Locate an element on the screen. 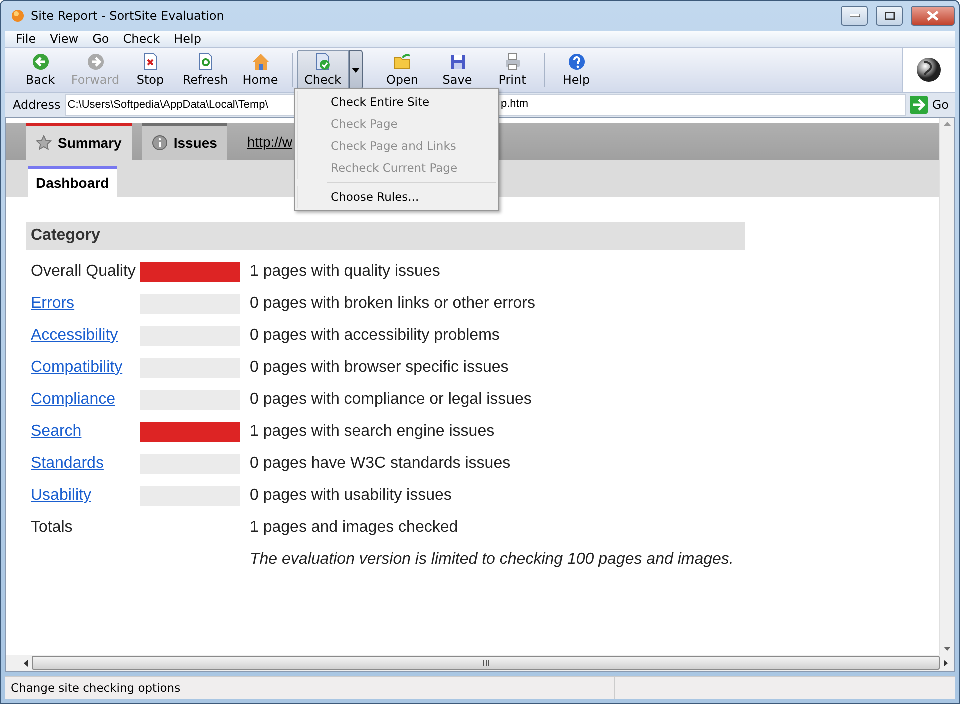 The width and height of the screenshot is (960, 704). category-description: 0 pages with broken links or other errors is located at coordinates (393, 304).